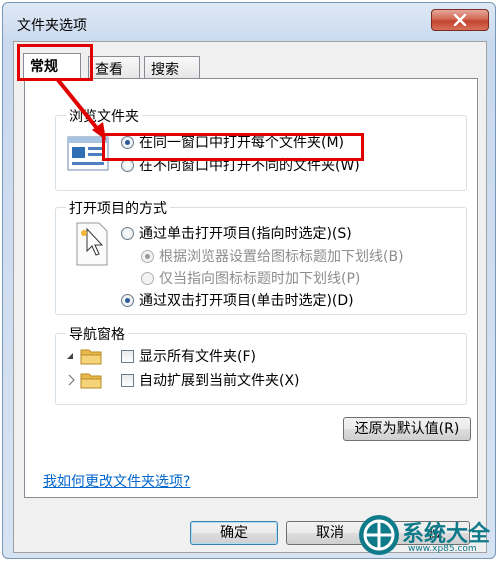 The height and width of the screenshot is (563, 500). I want to click on globe-logo-icon, so click(379, 535).